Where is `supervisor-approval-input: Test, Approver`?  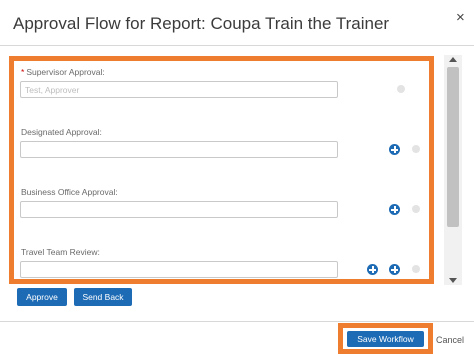
supervisor-approval-input: Test, Approver is located at coordinates (179, 89).